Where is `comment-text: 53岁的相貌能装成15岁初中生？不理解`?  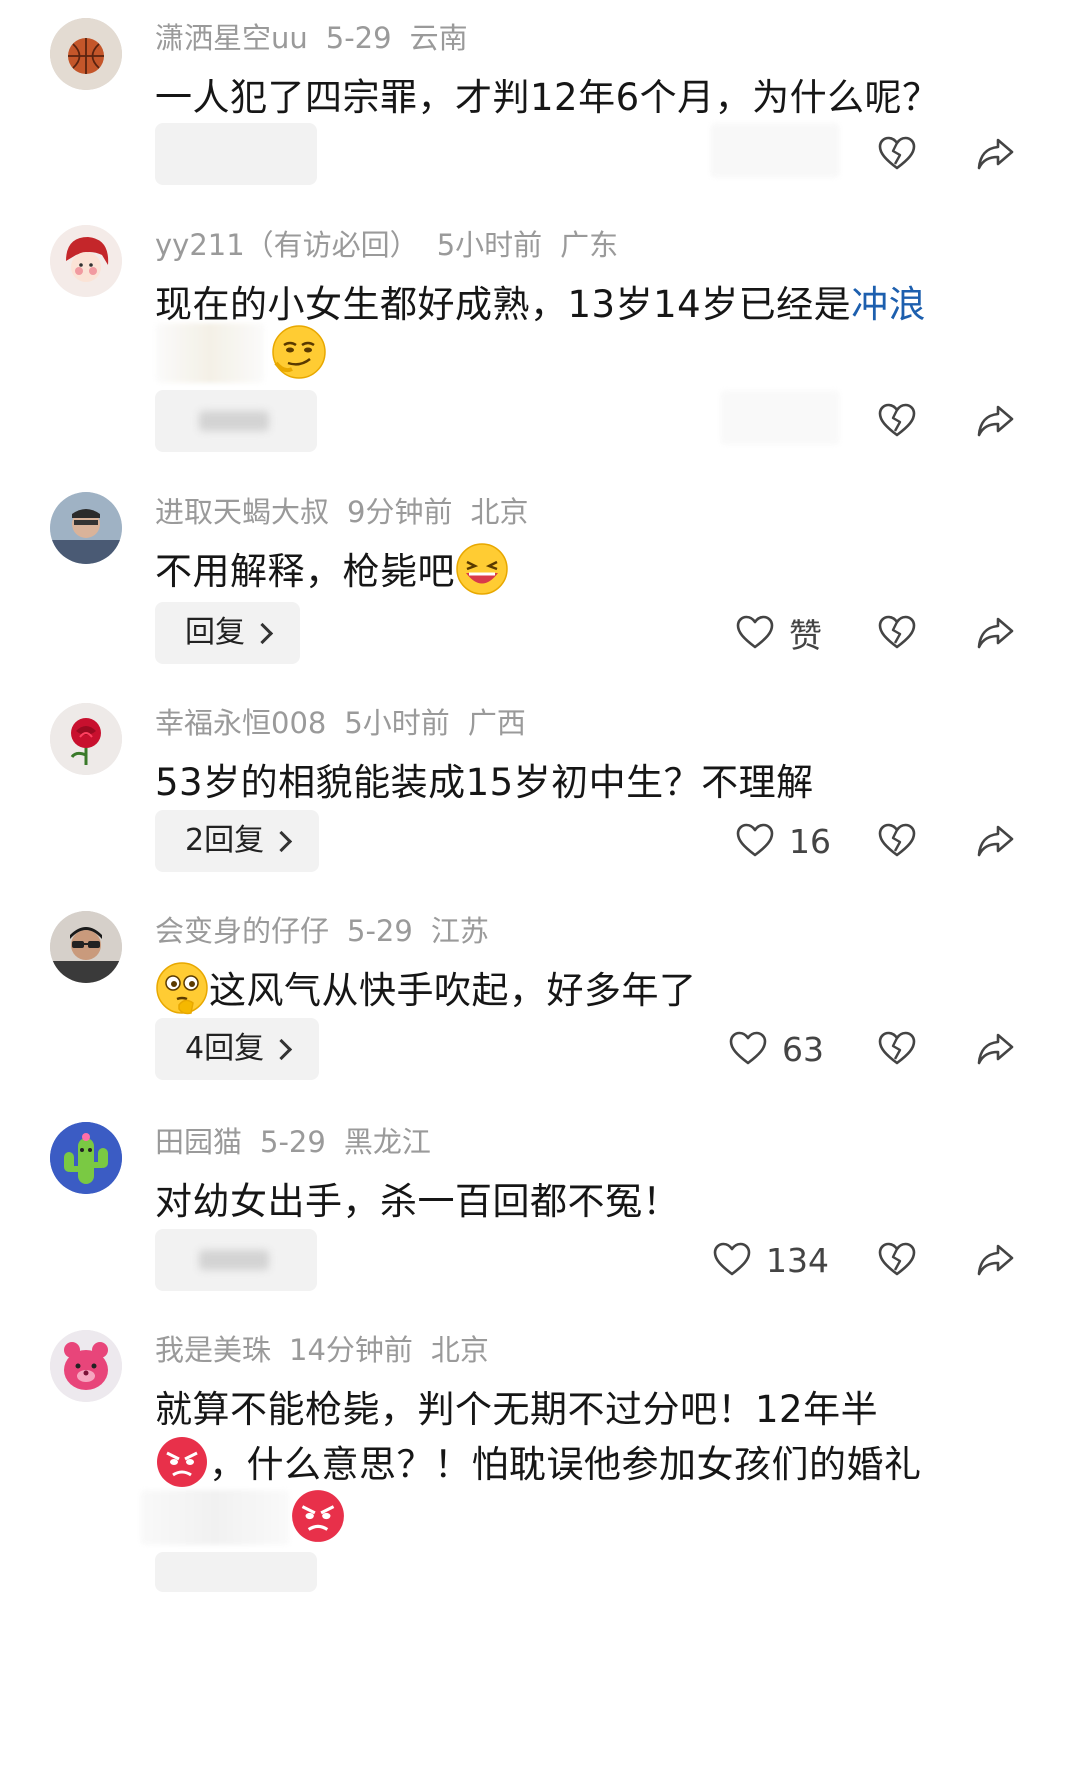
comment-text: 53岁的相貌能装成15岁初中生？不理解 is located at coordinates (484, 782).